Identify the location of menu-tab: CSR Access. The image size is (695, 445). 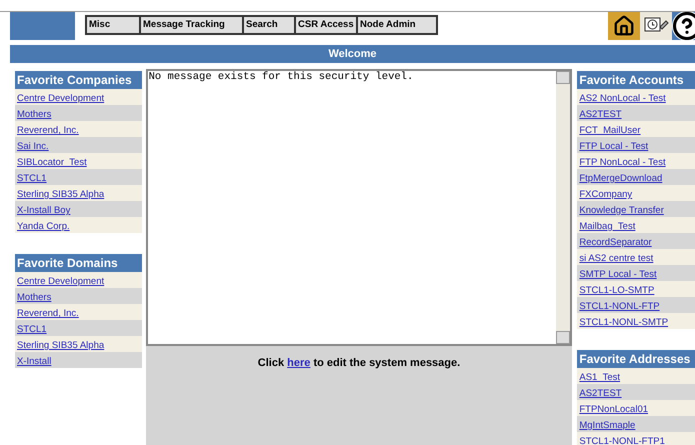
(325, 25).